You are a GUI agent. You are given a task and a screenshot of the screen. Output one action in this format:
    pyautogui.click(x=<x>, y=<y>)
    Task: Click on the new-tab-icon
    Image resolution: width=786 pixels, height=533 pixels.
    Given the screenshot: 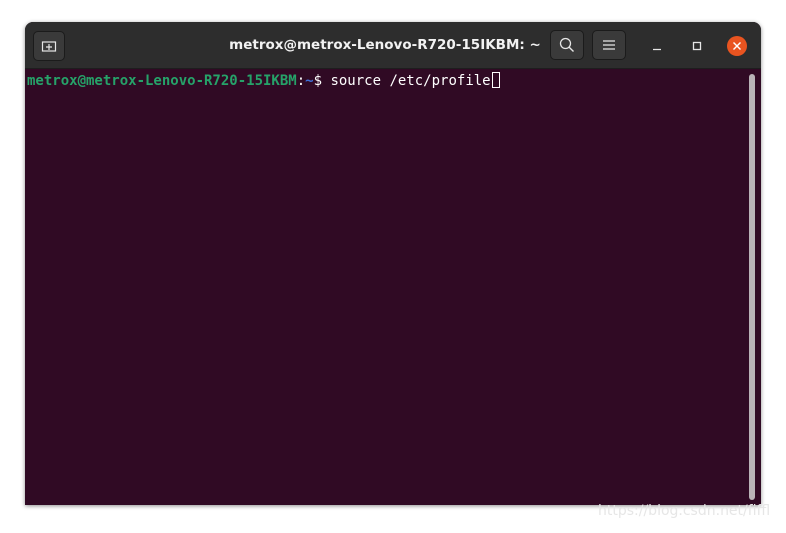 What is the action you would take?
    pyautogui.click(x=49, y=46)
    